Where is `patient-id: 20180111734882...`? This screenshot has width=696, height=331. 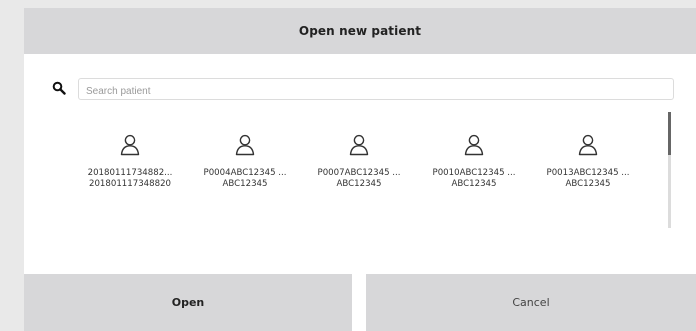
patient-id: 20180111734882... is located at coordinates (130, 173).